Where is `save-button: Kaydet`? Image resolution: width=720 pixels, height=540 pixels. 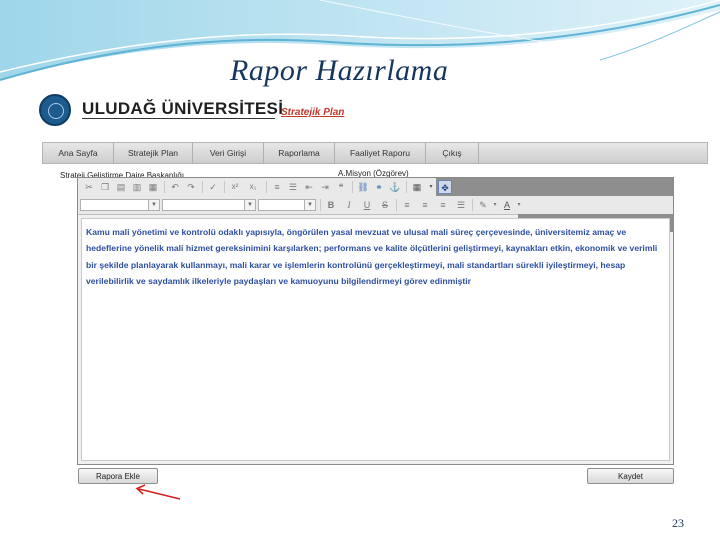 save-button: Kaydet is located at coordinates (630, 476).